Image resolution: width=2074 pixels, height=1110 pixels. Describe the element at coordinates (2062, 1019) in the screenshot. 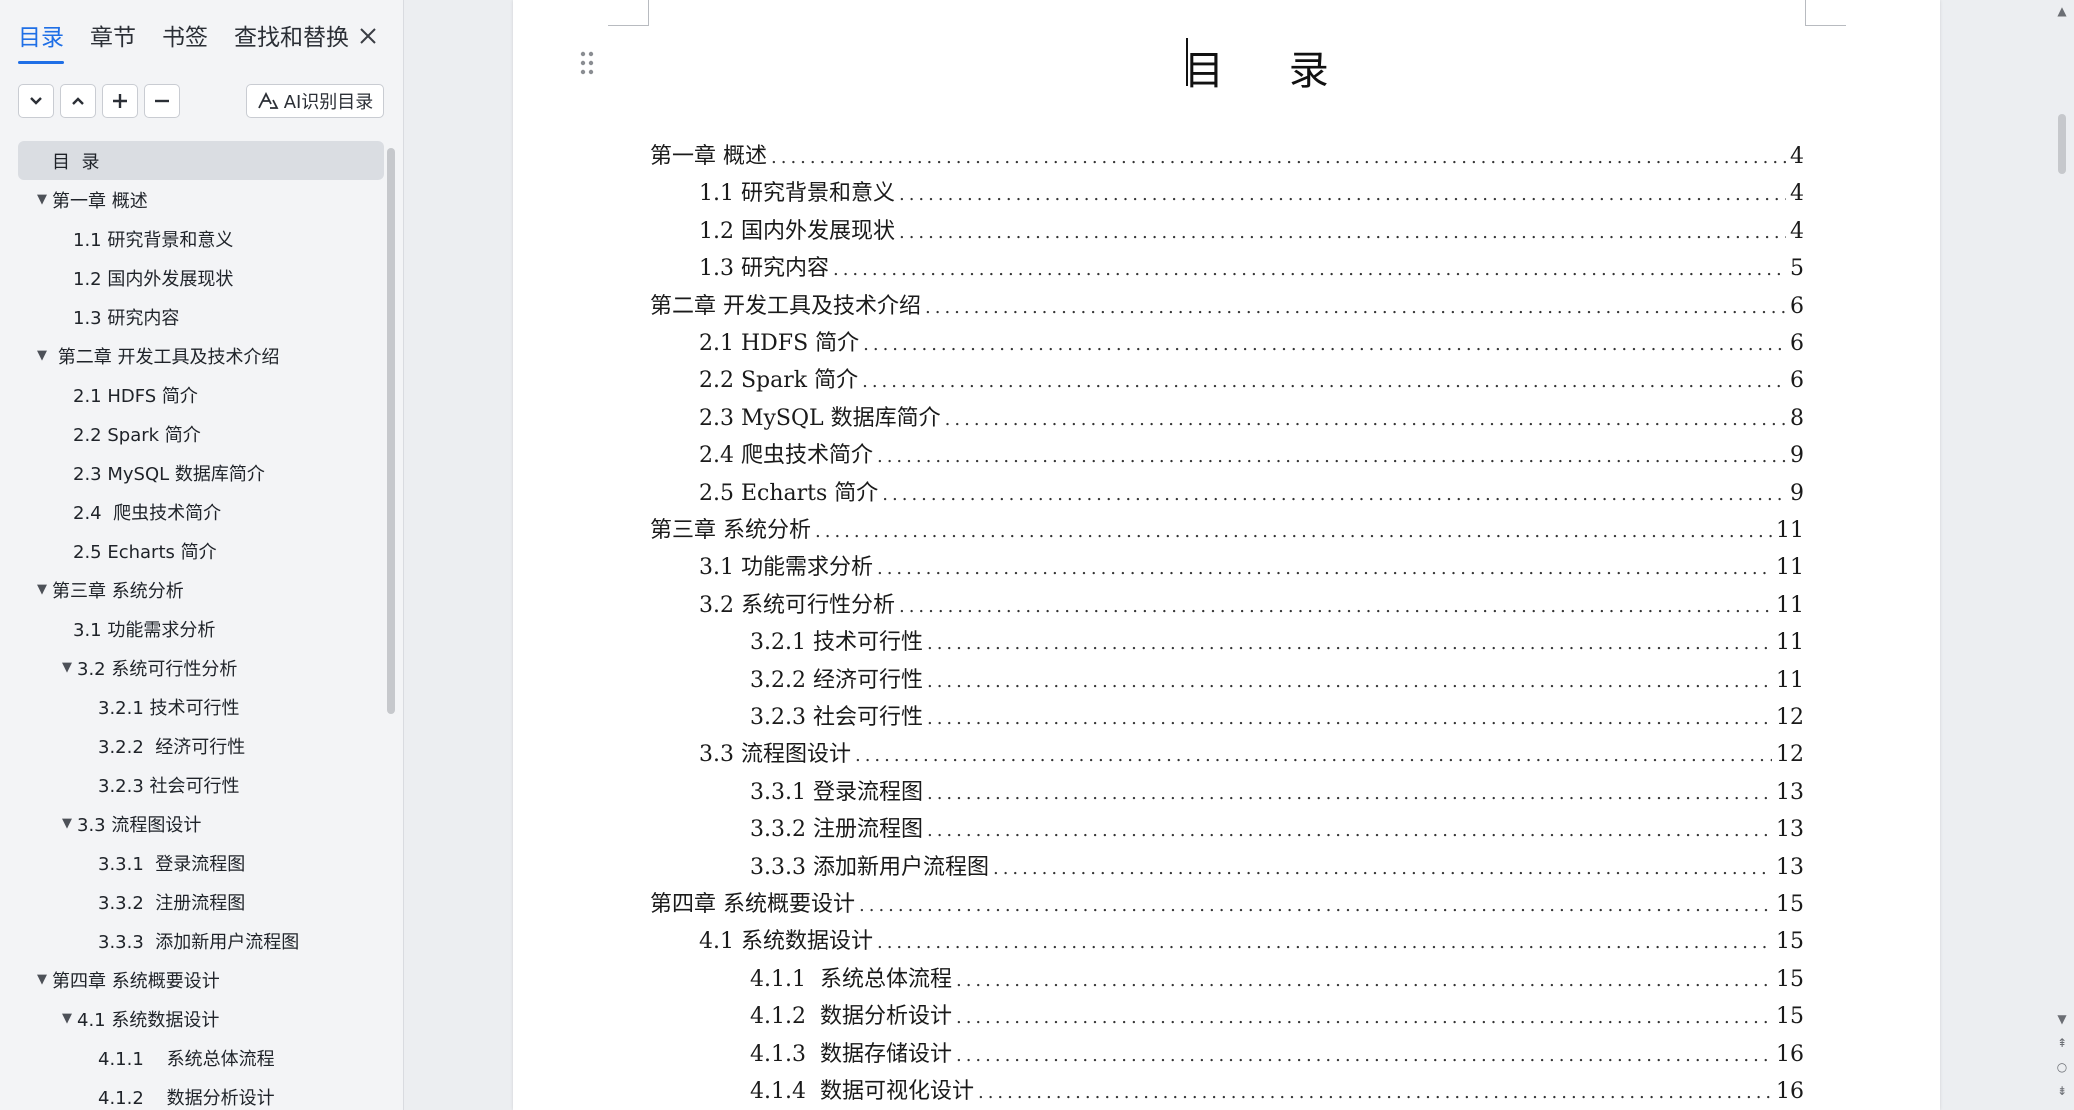

I see `scroll-down-icon: ▼` at that location.